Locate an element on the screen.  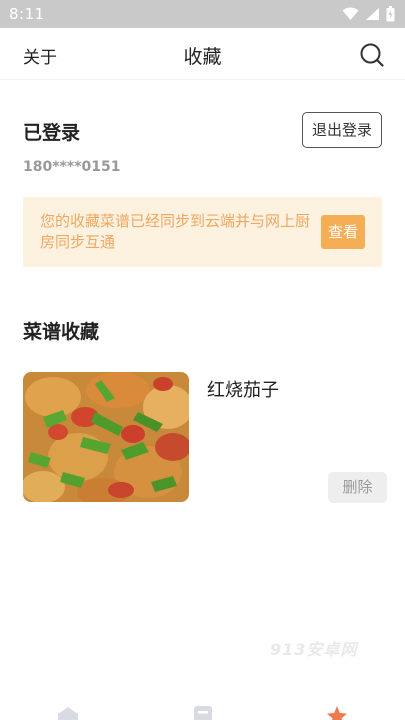
top-nav-bar: 关于 收藏 is located at coordinates (202, 54).